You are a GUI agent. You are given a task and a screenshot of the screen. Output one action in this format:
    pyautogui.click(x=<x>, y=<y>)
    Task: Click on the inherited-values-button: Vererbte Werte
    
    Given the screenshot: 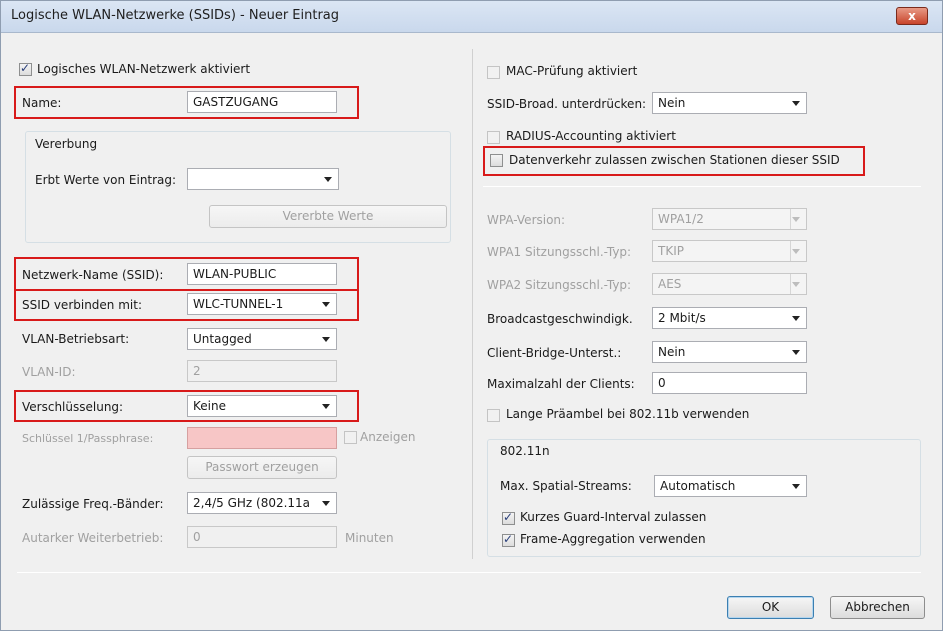 What is the action you would take?
    pyautogui.click(x=328, y=216)
    